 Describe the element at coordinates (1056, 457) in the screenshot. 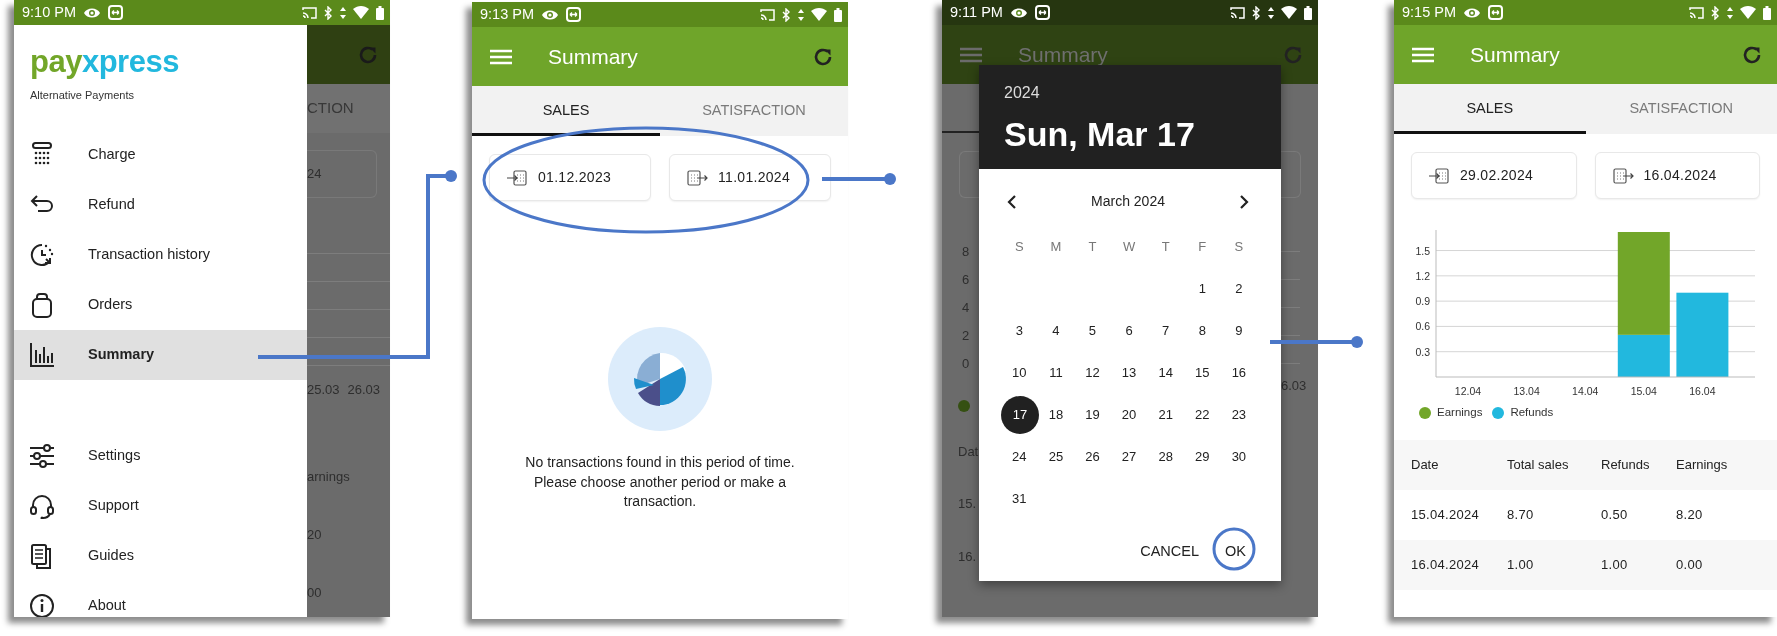

I see `calendar-day: 25` at that location.